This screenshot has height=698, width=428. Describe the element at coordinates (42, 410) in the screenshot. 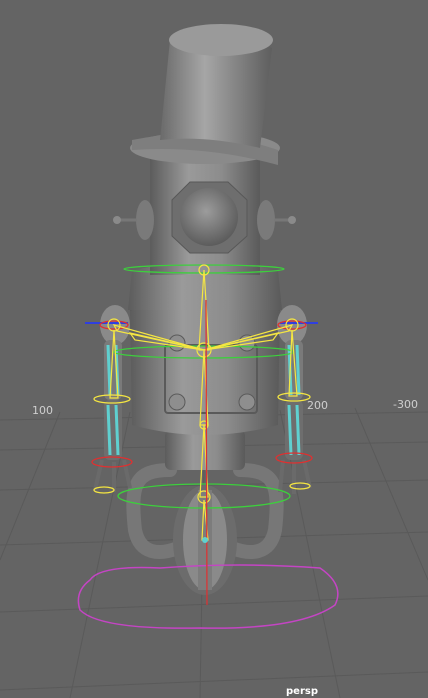

I see `grid-label-100: 100` at that location.